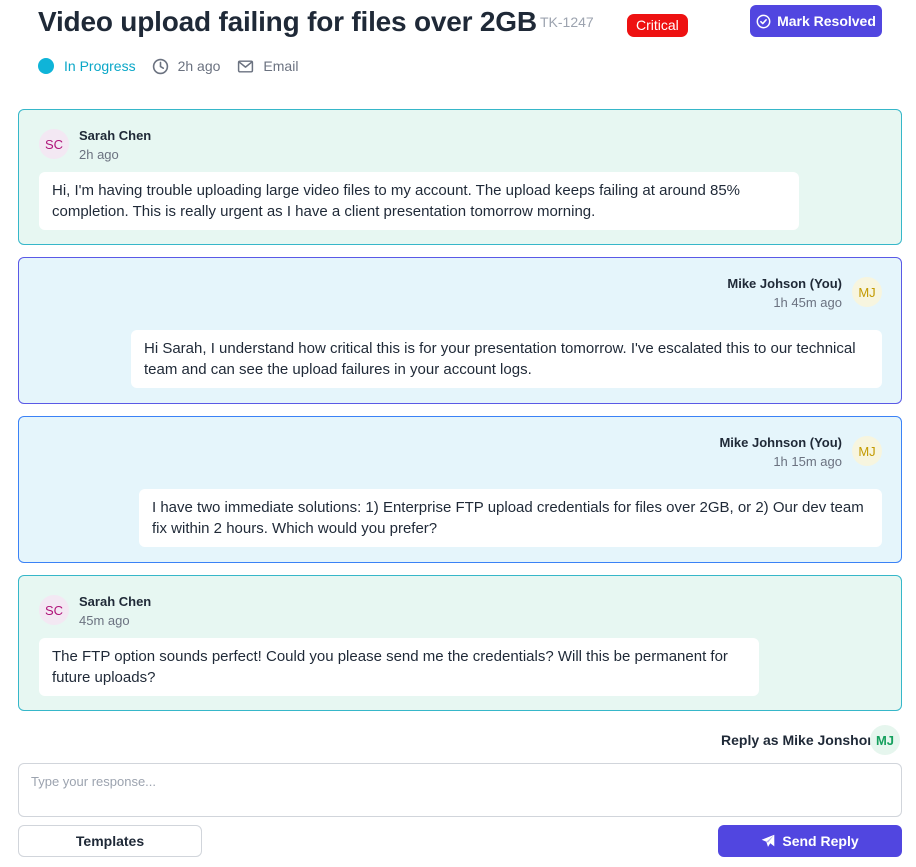  I want to click on message-sender: Mike Johnson (You), so click(780, 442).